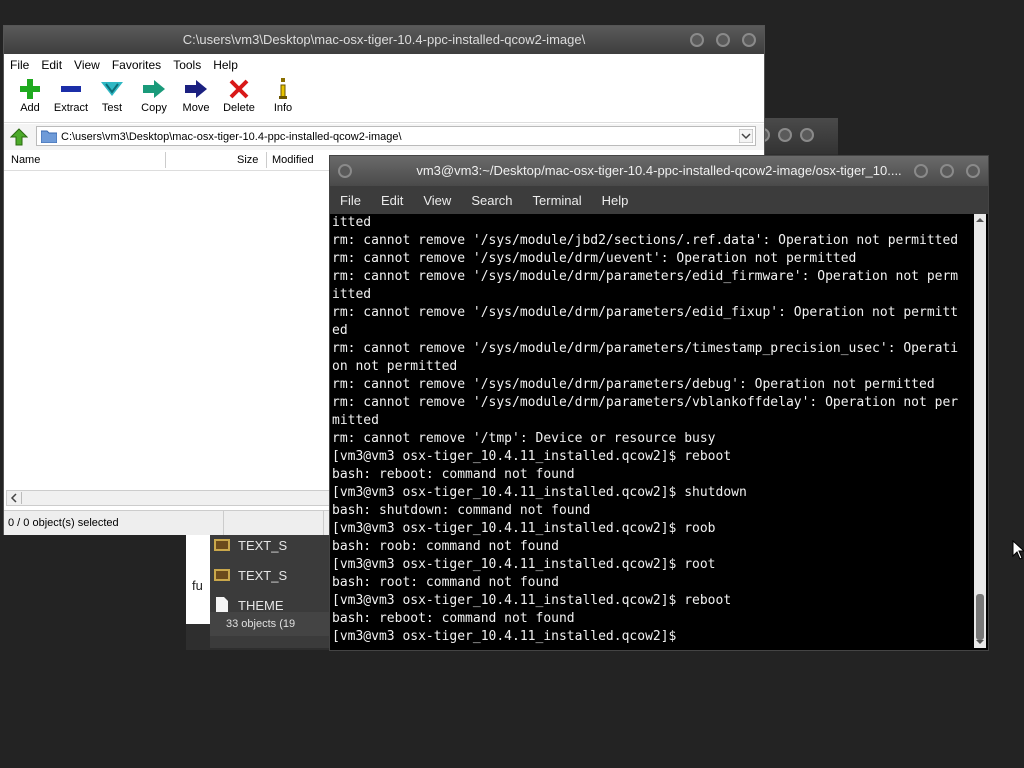  Describe the element at coordinates (395, 366) in the screenshot. I see `terminal-line: on not permitted` at that location.